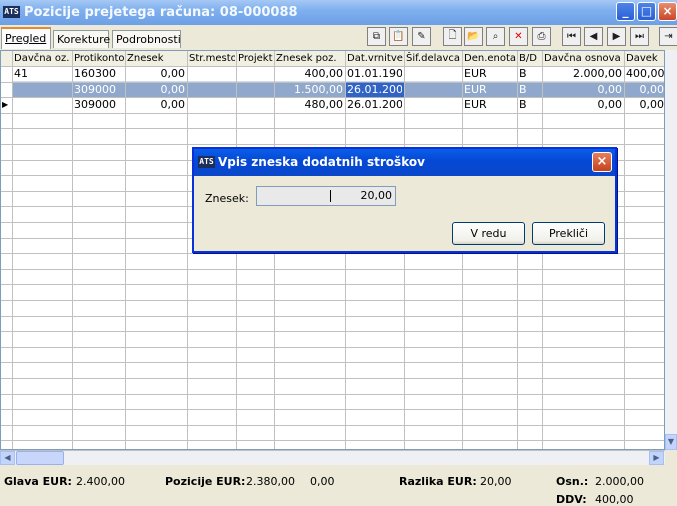  What do you see at coordinates (488, 233) in the screenshot?
I see `ok-button: V redu` at bounding box center [488, 233].